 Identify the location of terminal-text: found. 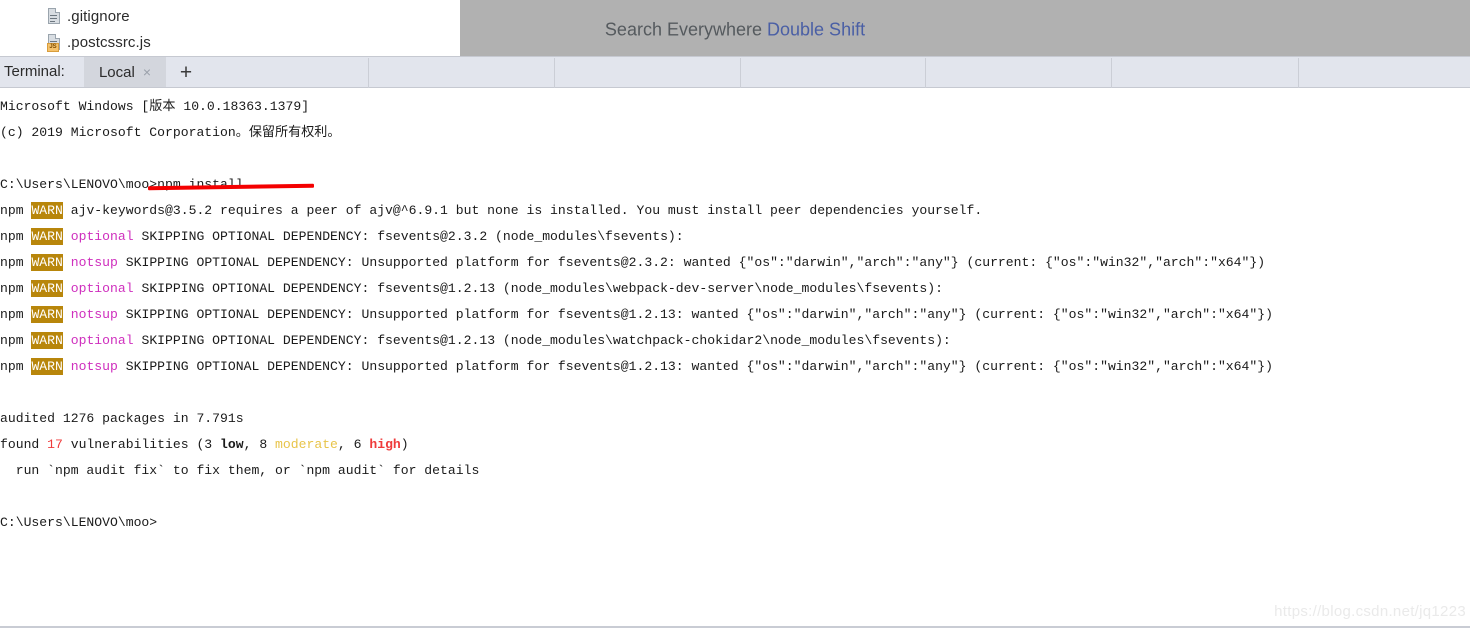
(24, 444).